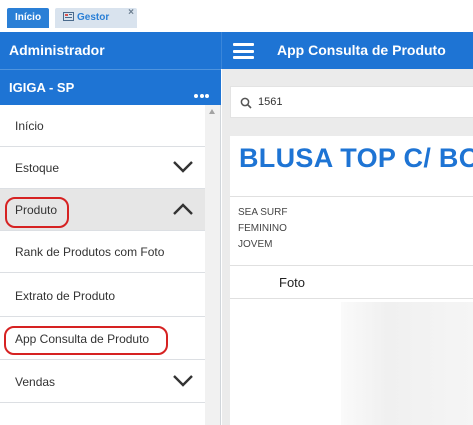 This screenshot has width=473, height=425. I want to click on sidebar-item-label: Vendas, so click(35, 382).